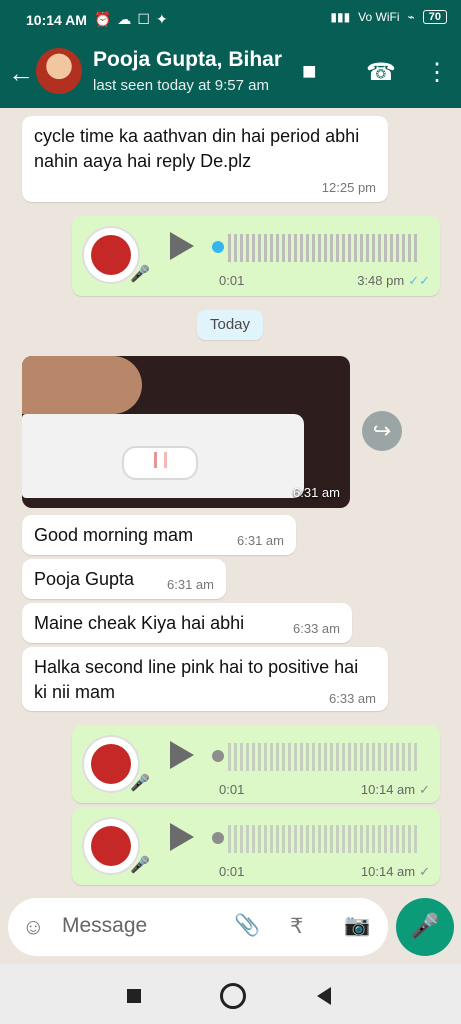 The image size is (461, 1024). I want to click on rupee-icon: ₹, so click(296, 926).